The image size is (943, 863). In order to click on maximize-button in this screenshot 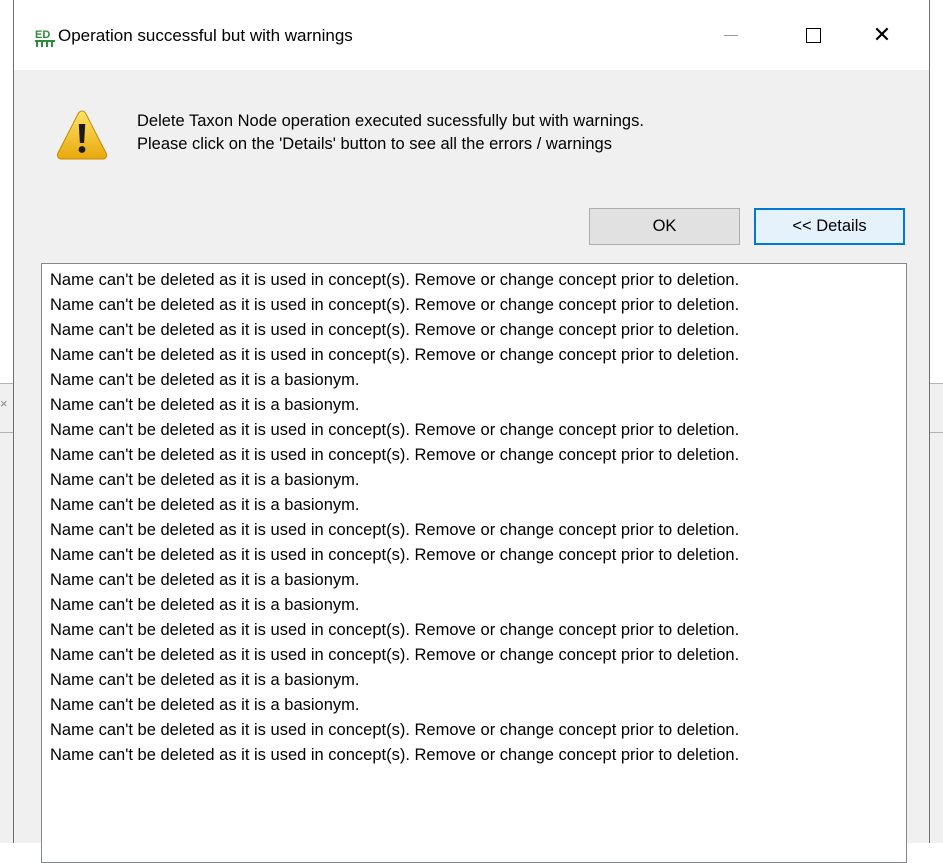, I will do `click(813, 35)`.